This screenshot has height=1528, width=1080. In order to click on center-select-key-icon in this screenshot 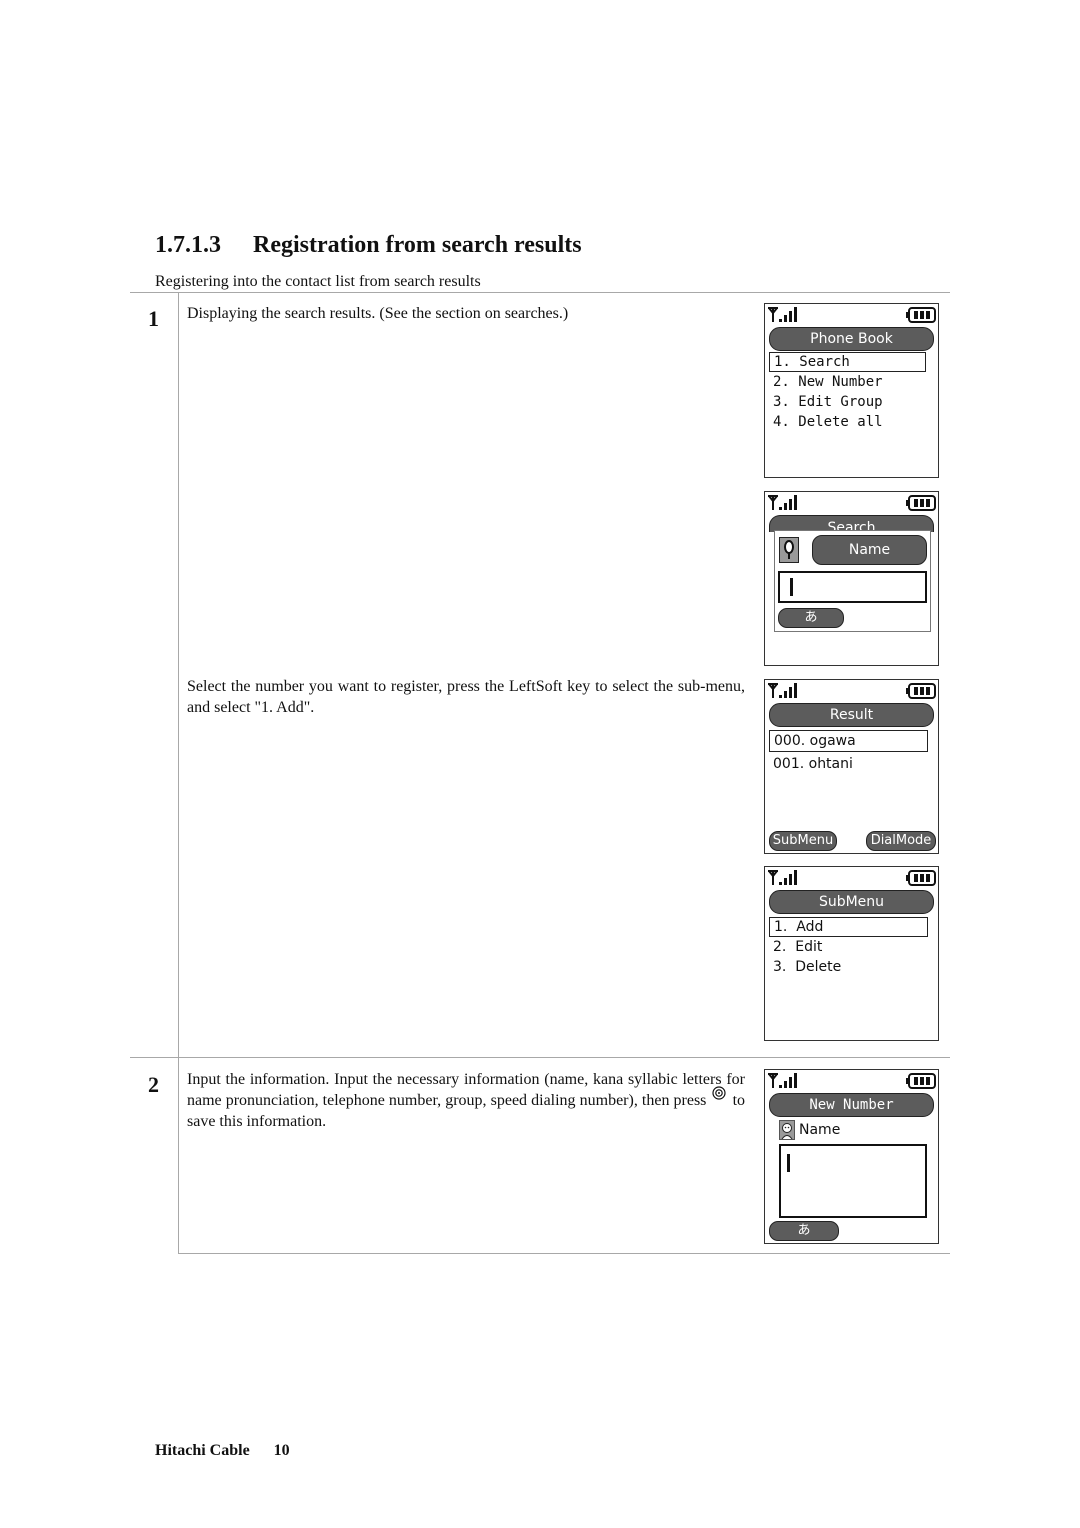, I will do `click(719, 1092)`.